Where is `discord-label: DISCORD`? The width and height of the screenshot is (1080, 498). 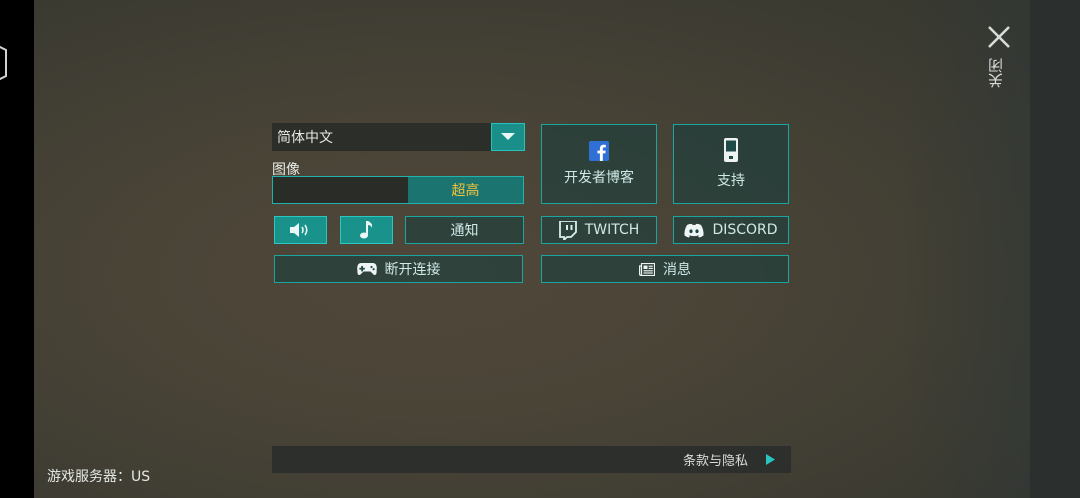 discord-label: DISCORD is located at coordinates (745, 230).